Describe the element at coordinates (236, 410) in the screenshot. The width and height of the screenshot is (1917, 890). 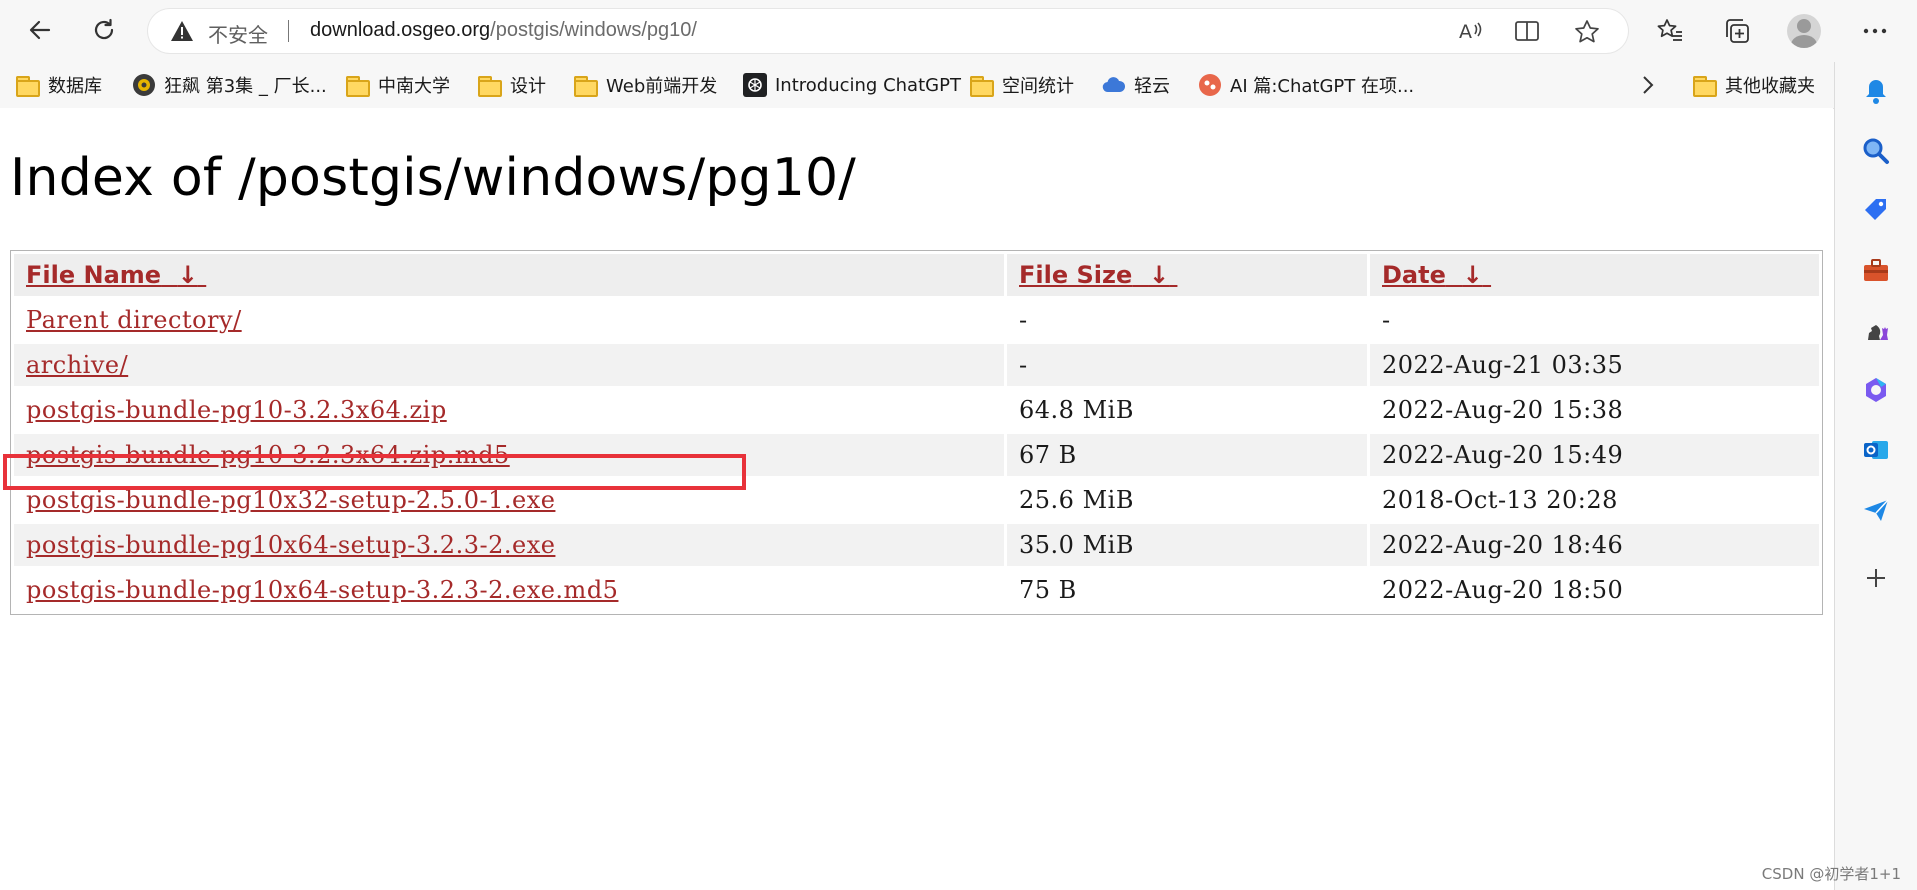
I see `file-link: postgis-bundle-pg10-3.2.3x64.zip` at that location.